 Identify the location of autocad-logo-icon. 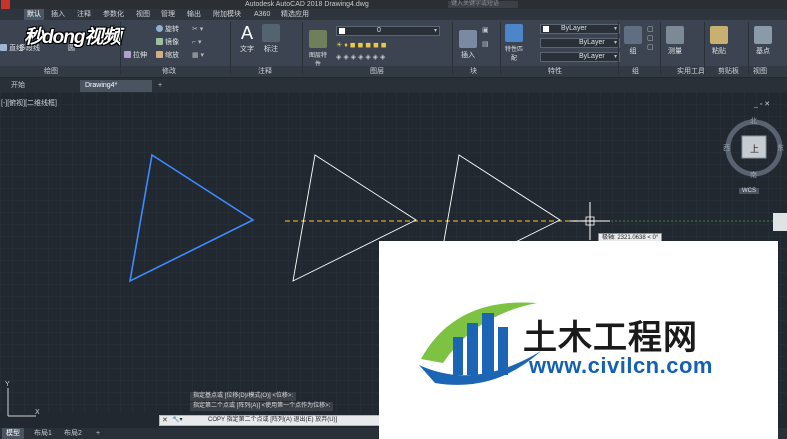
(5, 4).